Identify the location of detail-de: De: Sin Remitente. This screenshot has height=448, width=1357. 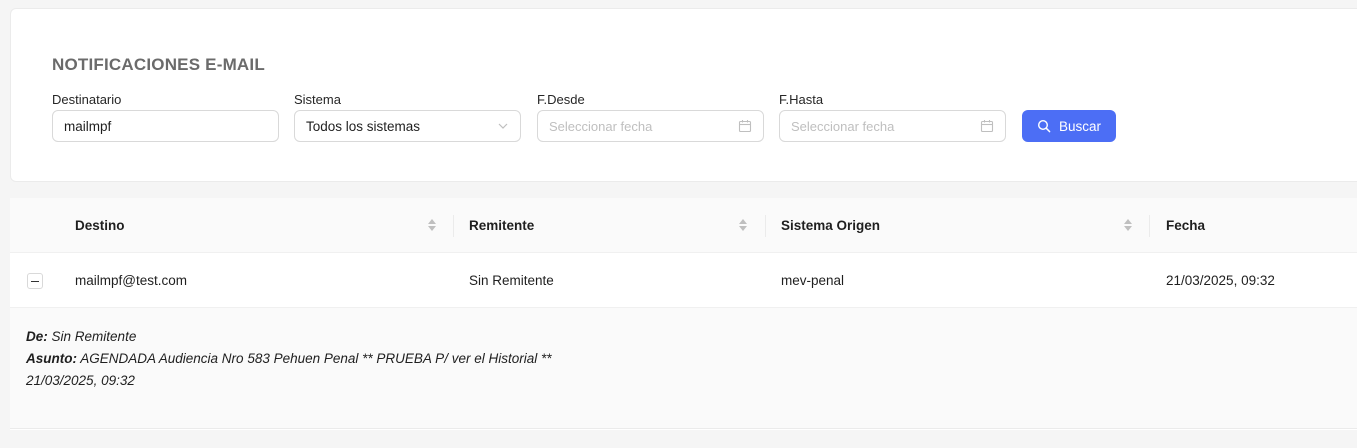
(81, 338).